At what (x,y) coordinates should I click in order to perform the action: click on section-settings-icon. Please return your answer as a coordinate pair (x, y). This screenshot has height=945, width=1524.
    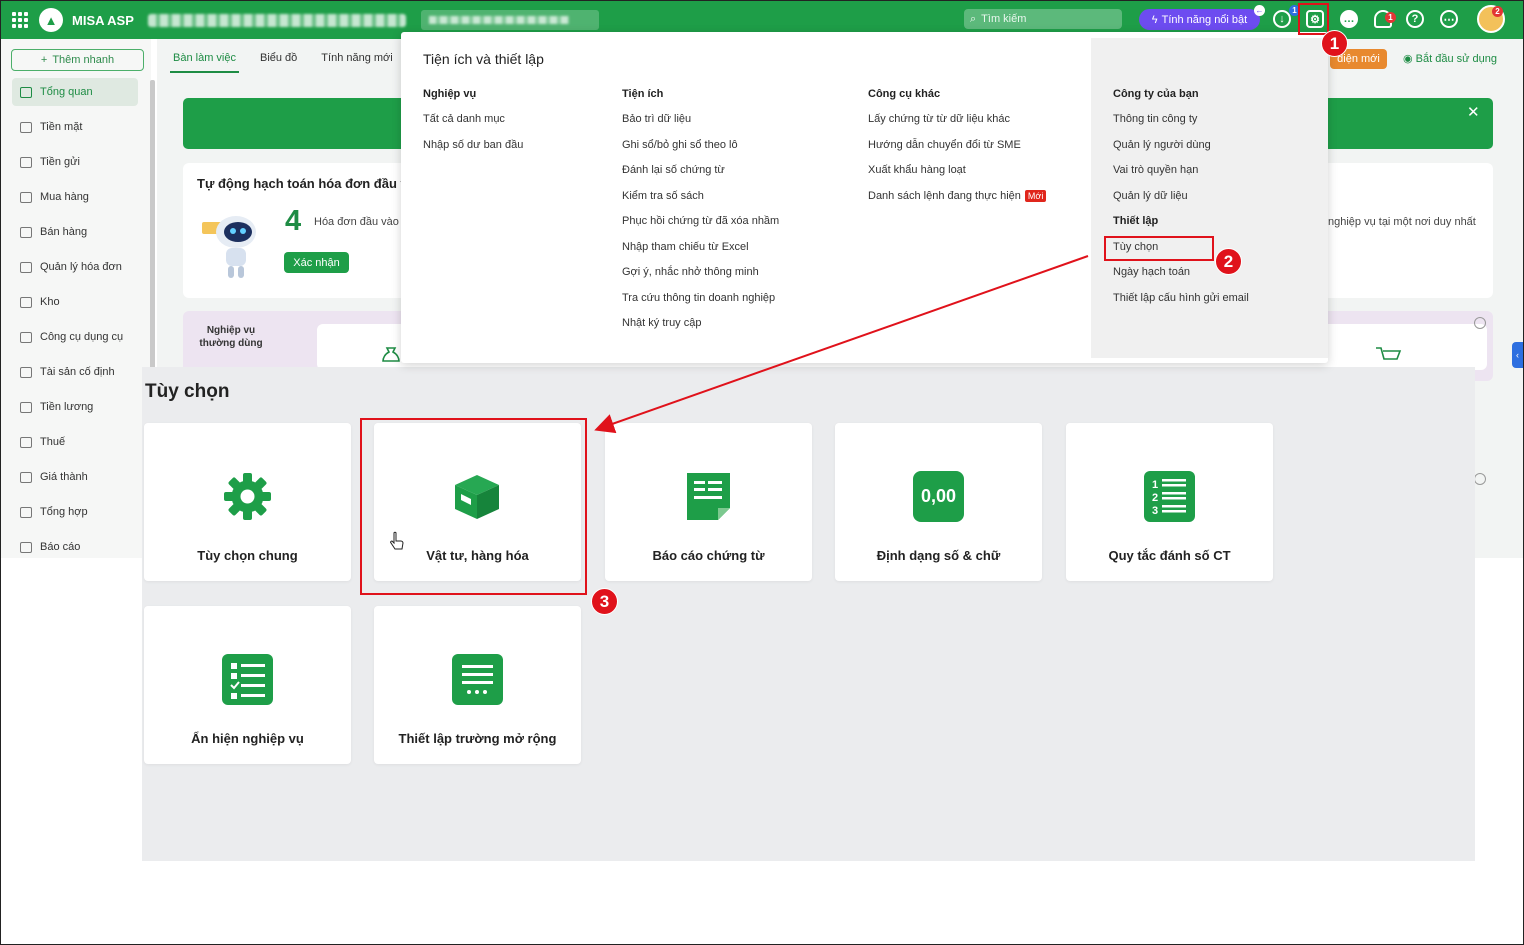
    Looking at the image, I should click on (1480, 479).